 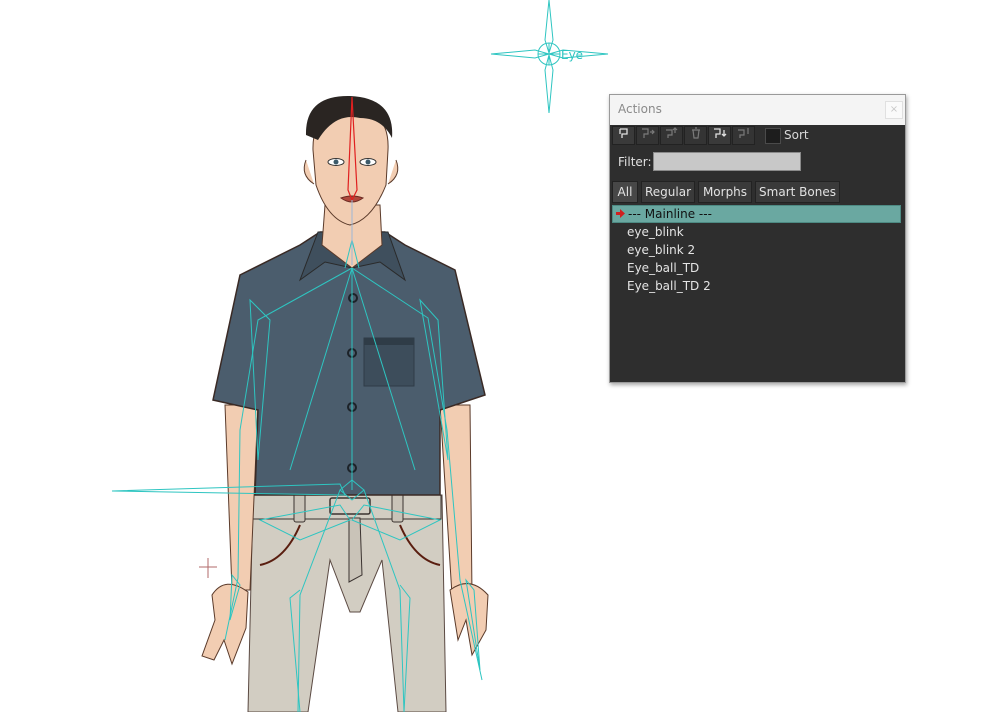 What do you see at coordinates (719, 135) in the screenshot?
I see `insert-action-icon` at bounding box center [719, 135].